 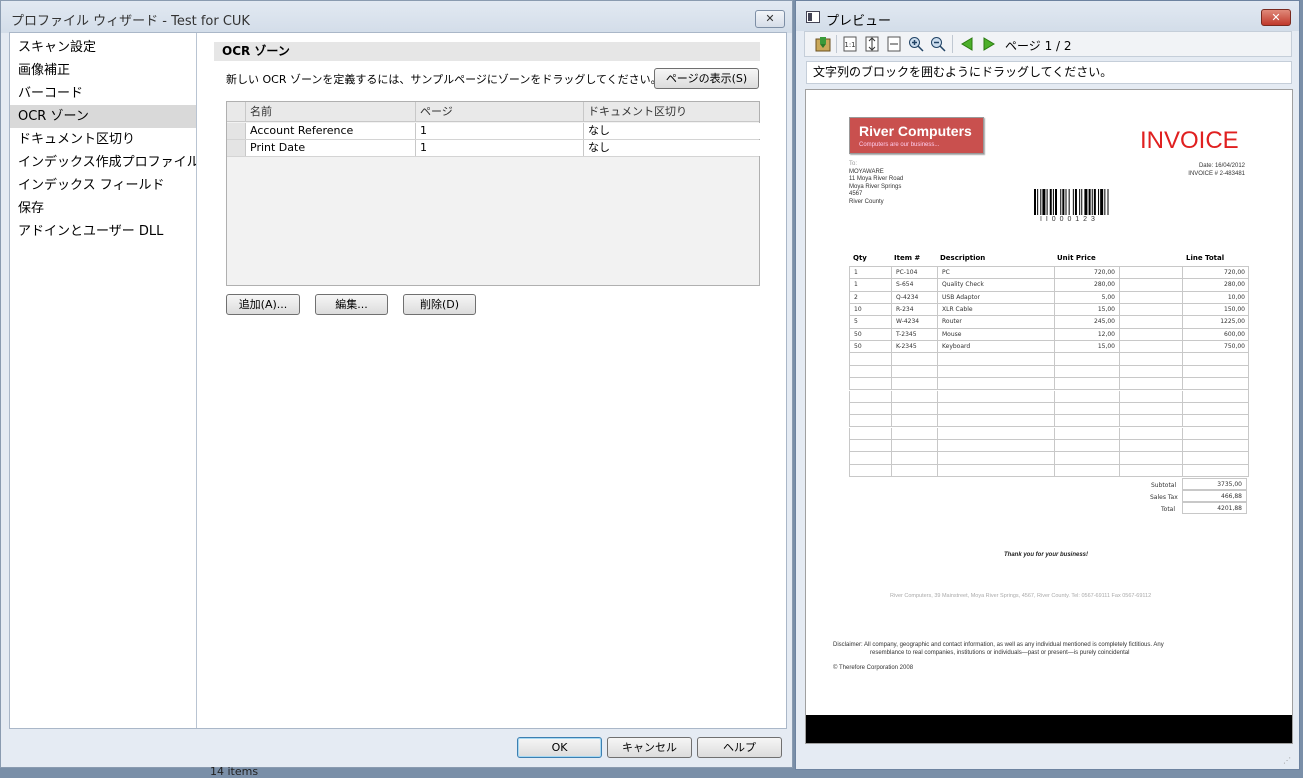 What do you see at coordinates (706, 78) in the screenshot?
I see `show-page-button: ページの表示(S)` at bounding box center [706, 78].